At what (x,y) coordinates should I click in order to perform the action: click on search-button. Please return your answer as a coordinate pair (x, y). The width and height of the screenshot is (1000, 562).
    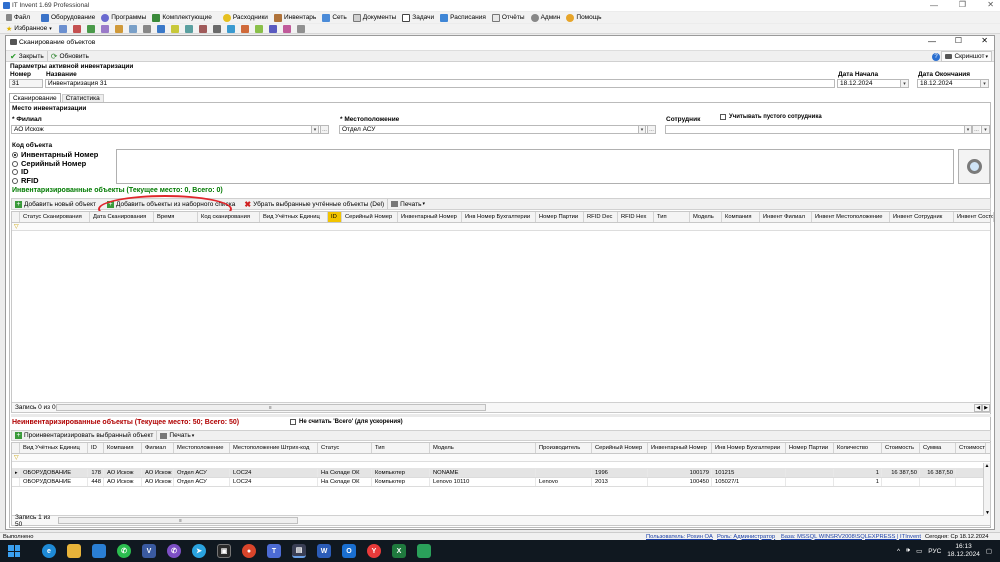
    Looking at the image, I should click on (974, 166).